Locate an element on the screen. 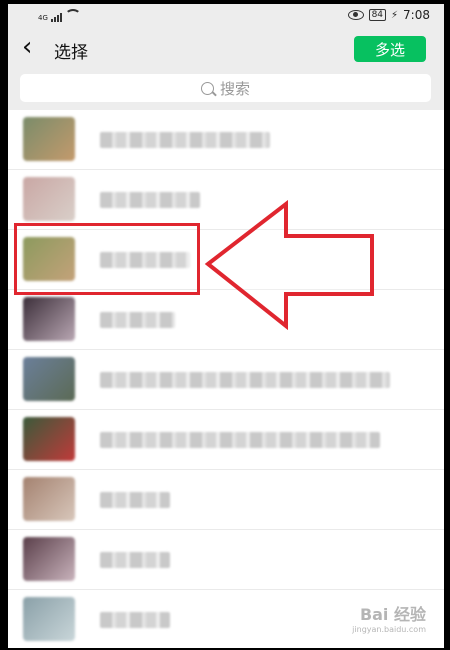 This screenshot has width=450, height=650. wifi-icon is located at coordinates (72, 15).